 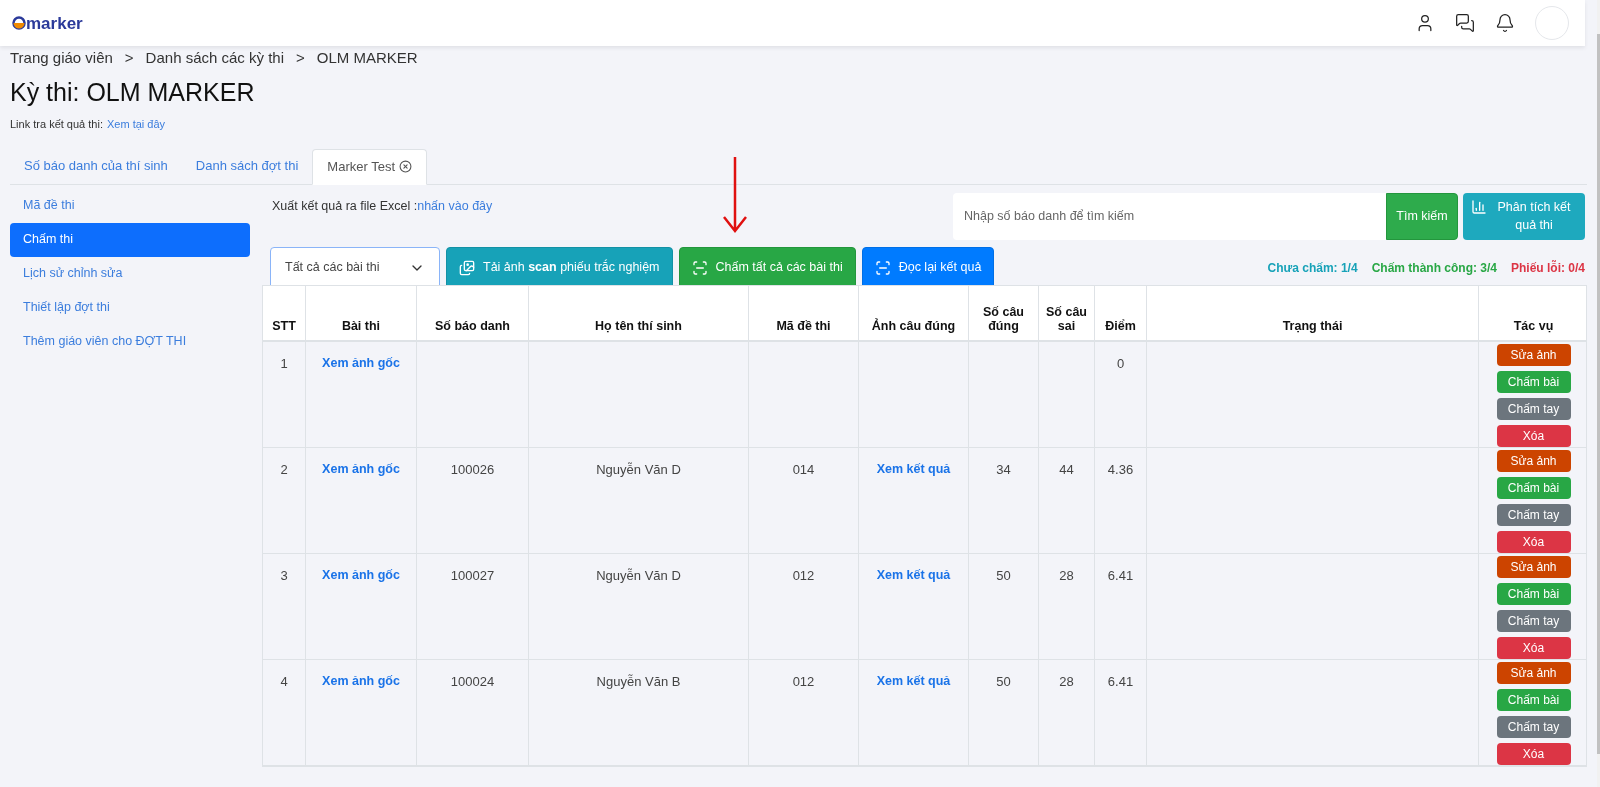 I want to click on table-cell-text: 4.36, so click(x=1120, y=469).